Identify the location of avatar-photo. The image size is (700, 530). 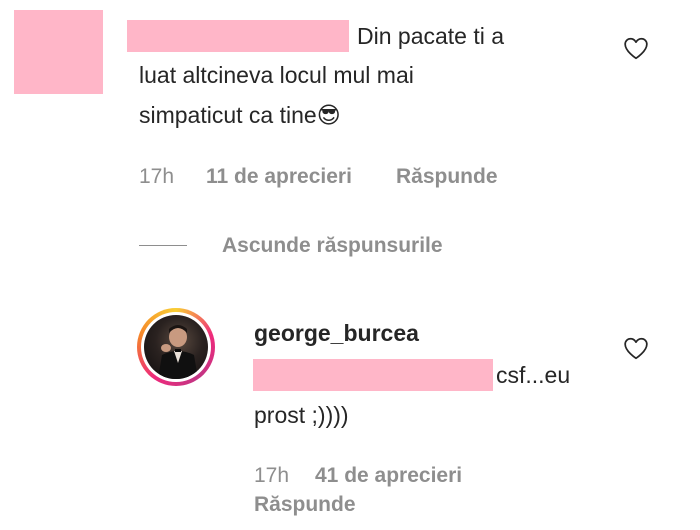
(176, 347).